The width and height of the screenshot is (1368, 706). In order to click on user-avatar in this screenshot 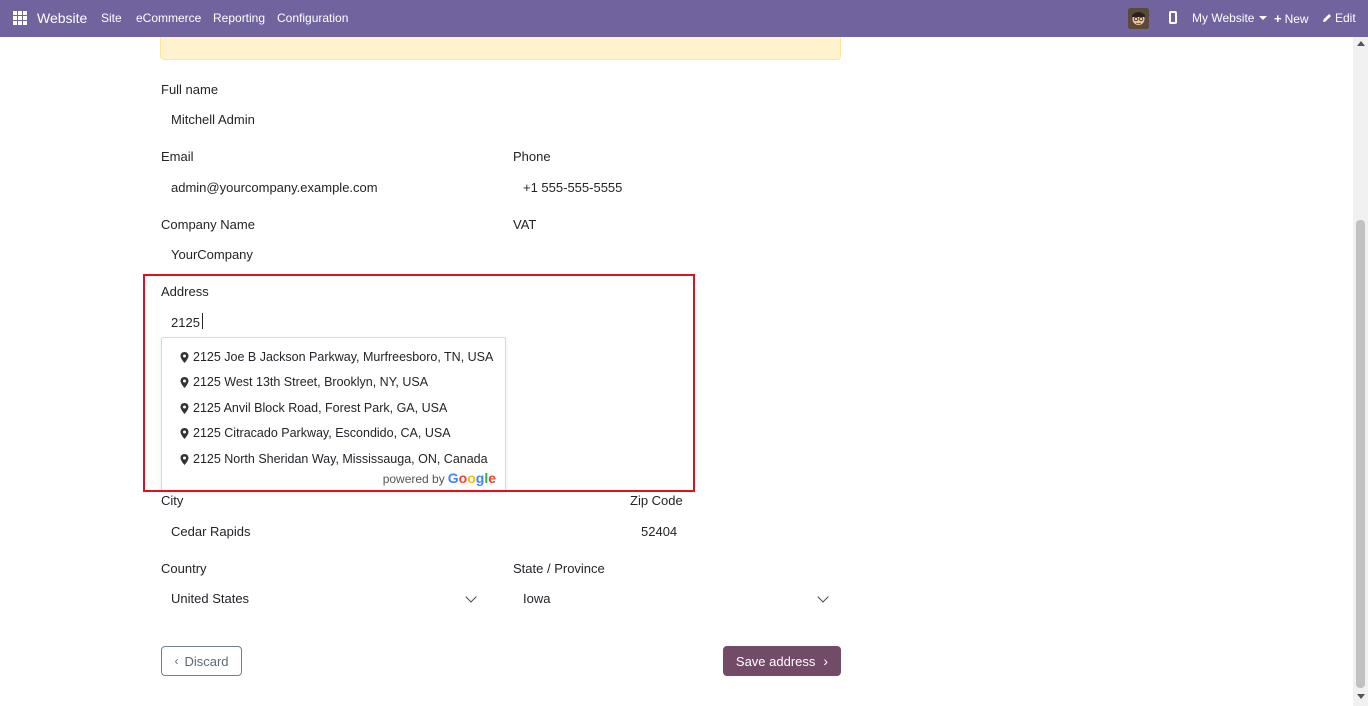, I will do `click(1138, 18)`.